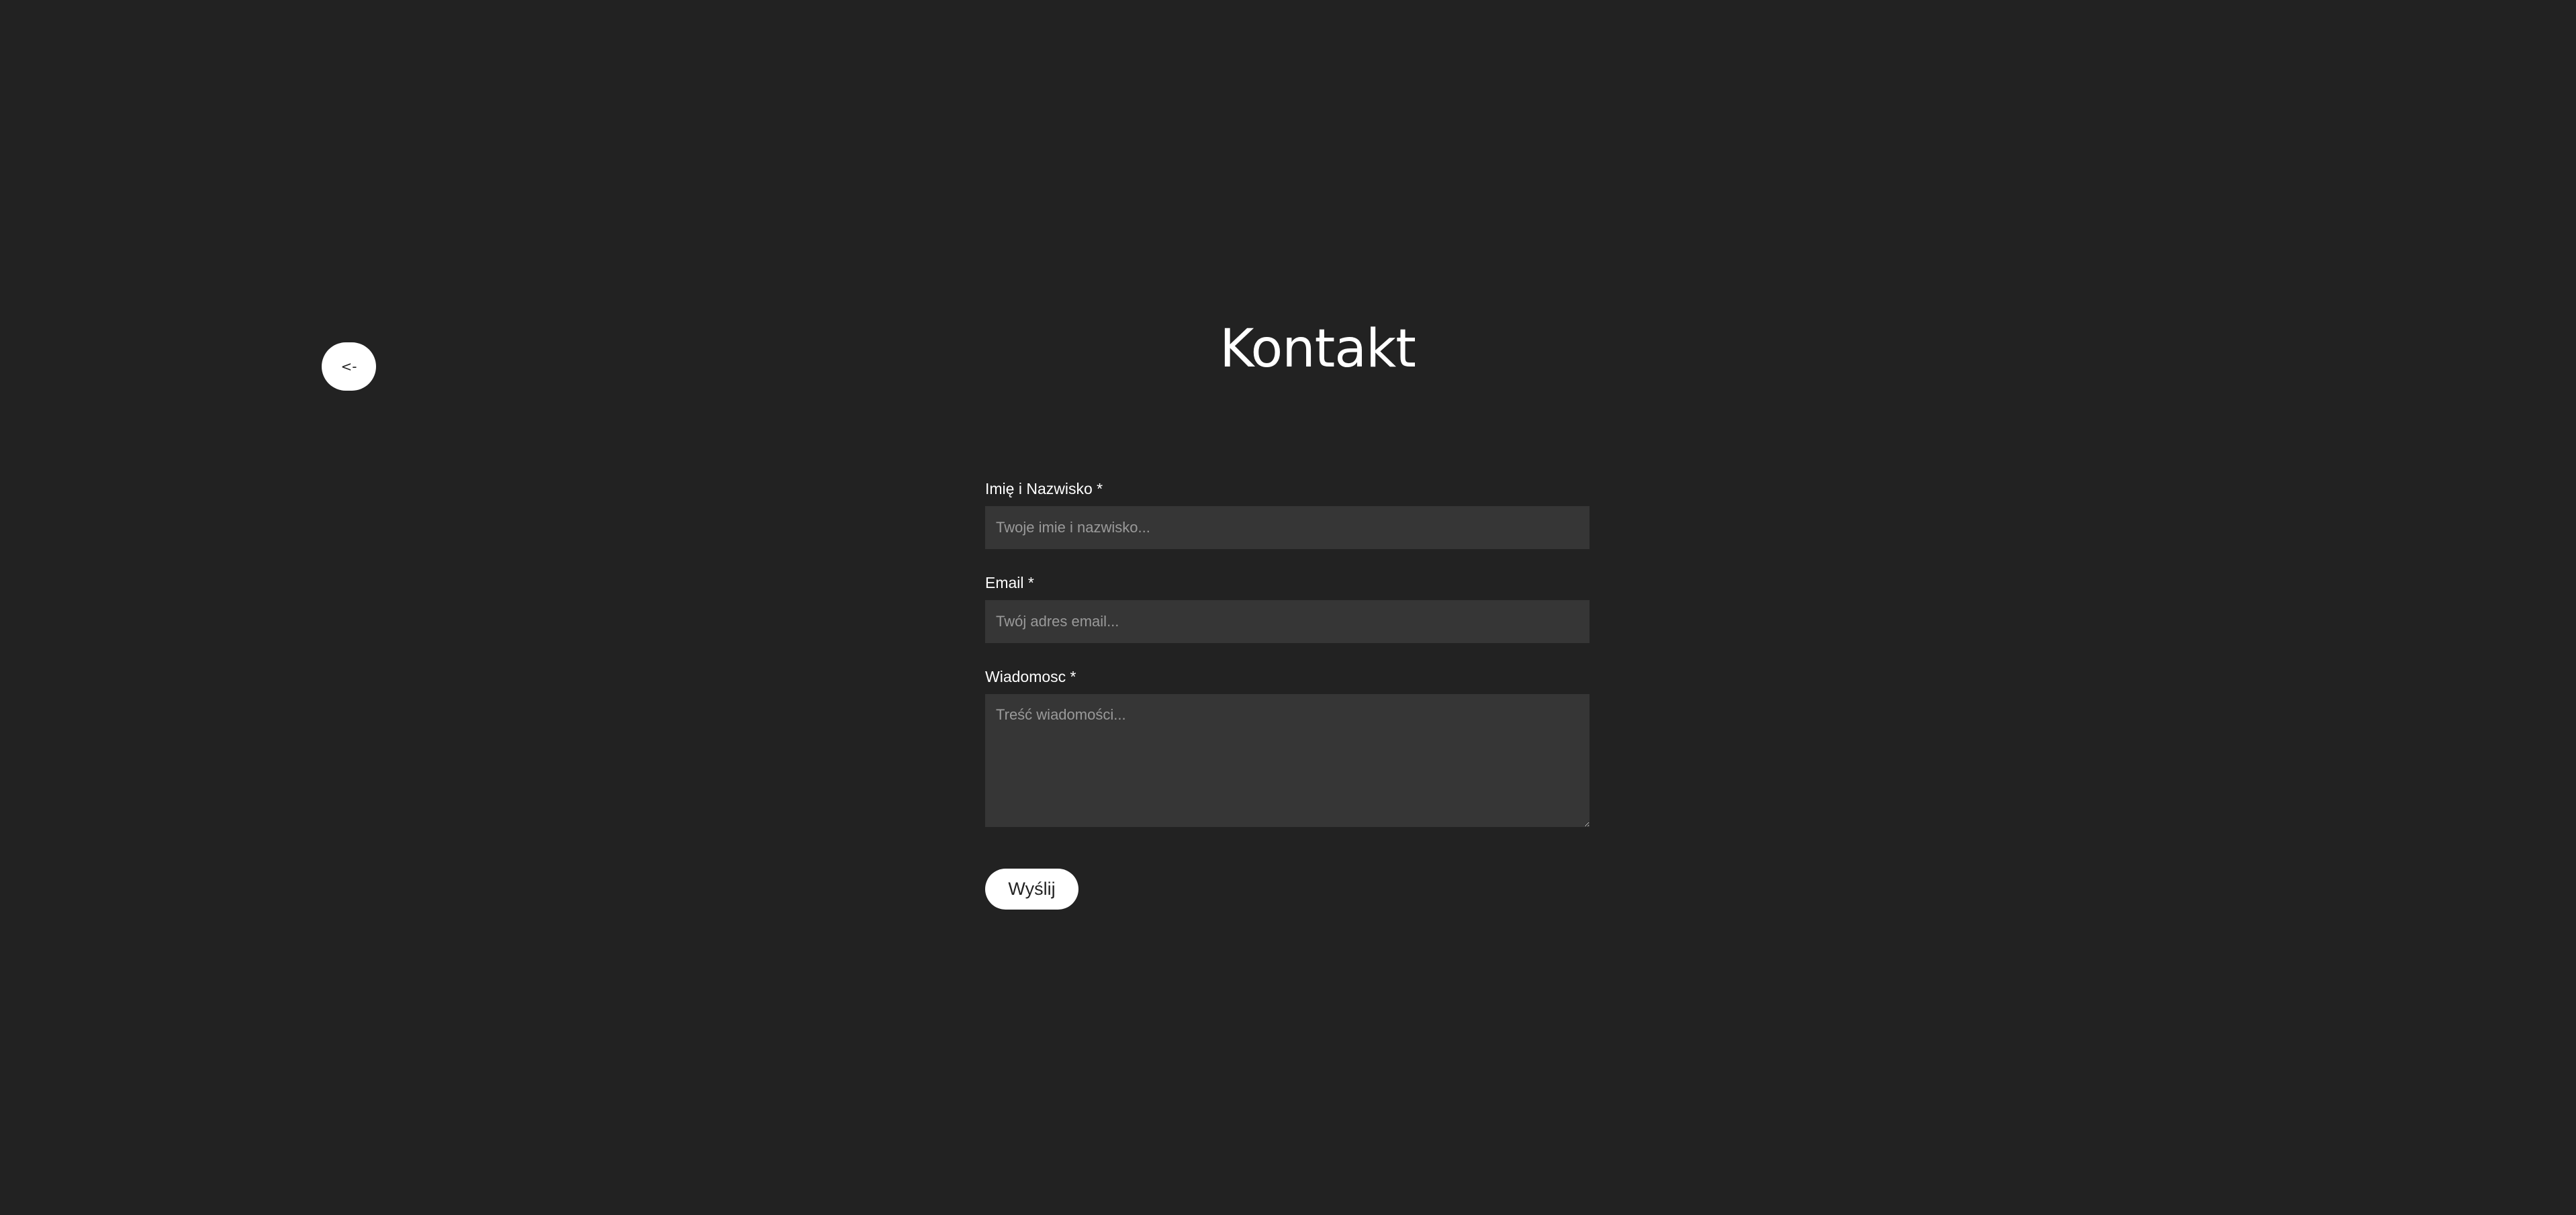 The image size is (2576, 1215). I want to click on name-field-group: Imię i Nazwisko *, so click(1287, 513).